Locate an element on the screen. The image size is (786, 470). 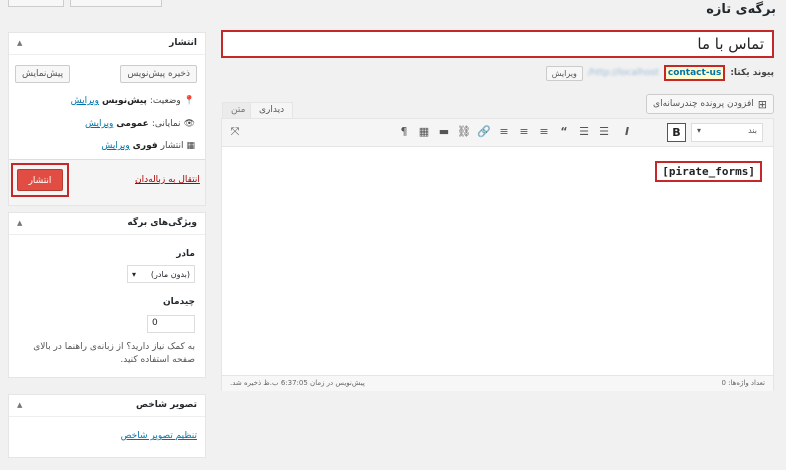
visibility-row: 👁 نمایانی: عمومی ویرایش is located at coordinates (140, 124).